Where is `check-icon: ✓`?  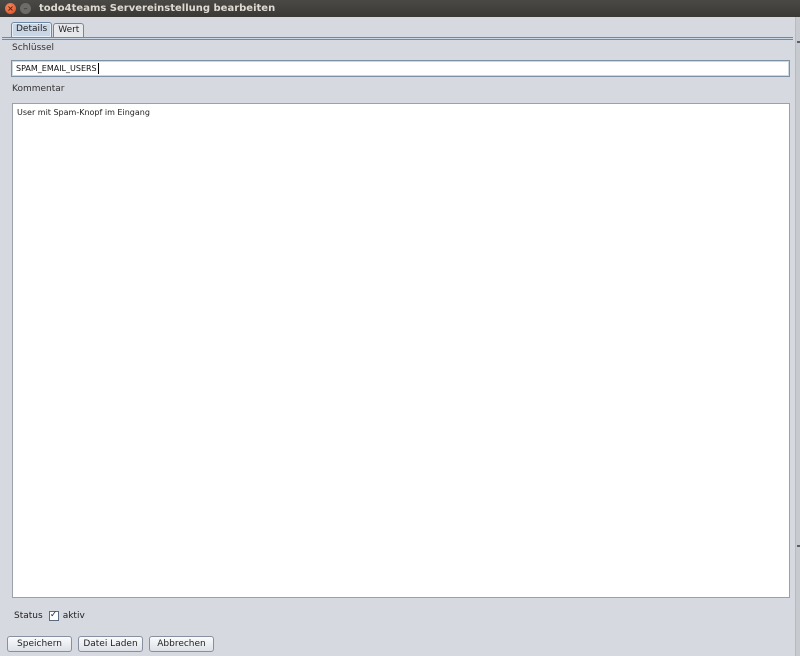
check-icon: ✓ is located at coordinates (53, 615).